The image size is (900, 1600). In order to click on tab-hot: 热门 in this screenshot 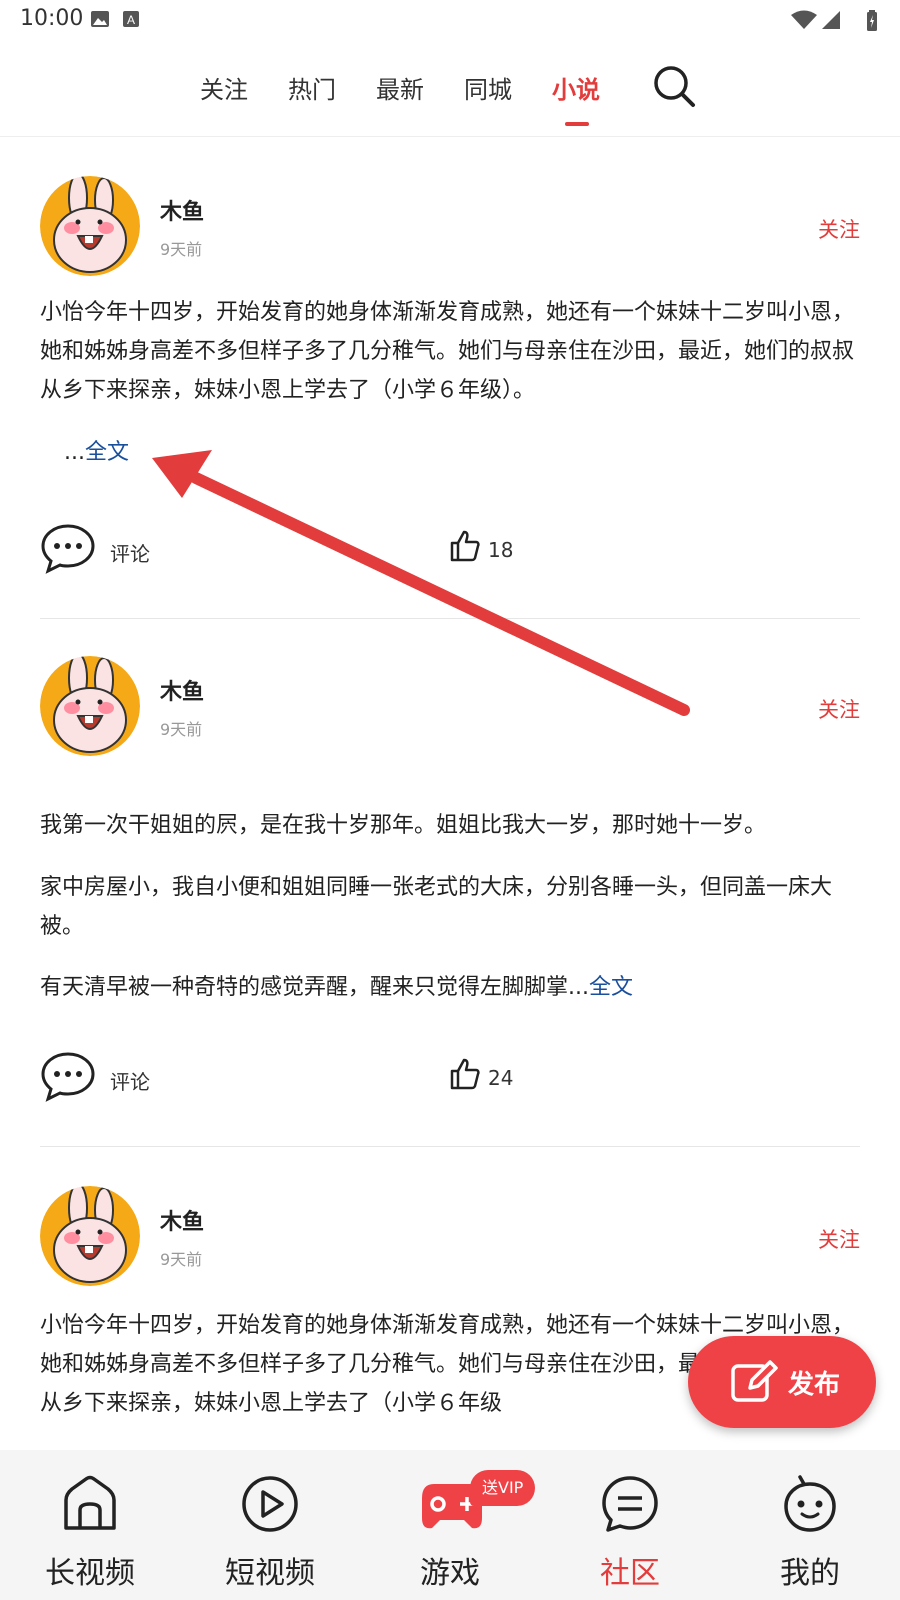, I will do `click(312, 87)`.